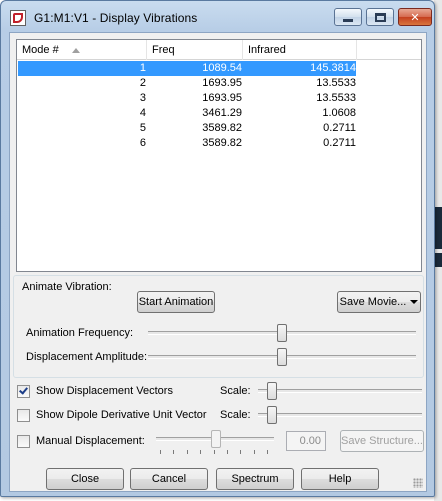 The image size is (442, 501). What do you see at coordinates (187, 68) in the screenshot?
I see `table-row: 1 1089.54 145.3814` at bounding box center [187, 68].